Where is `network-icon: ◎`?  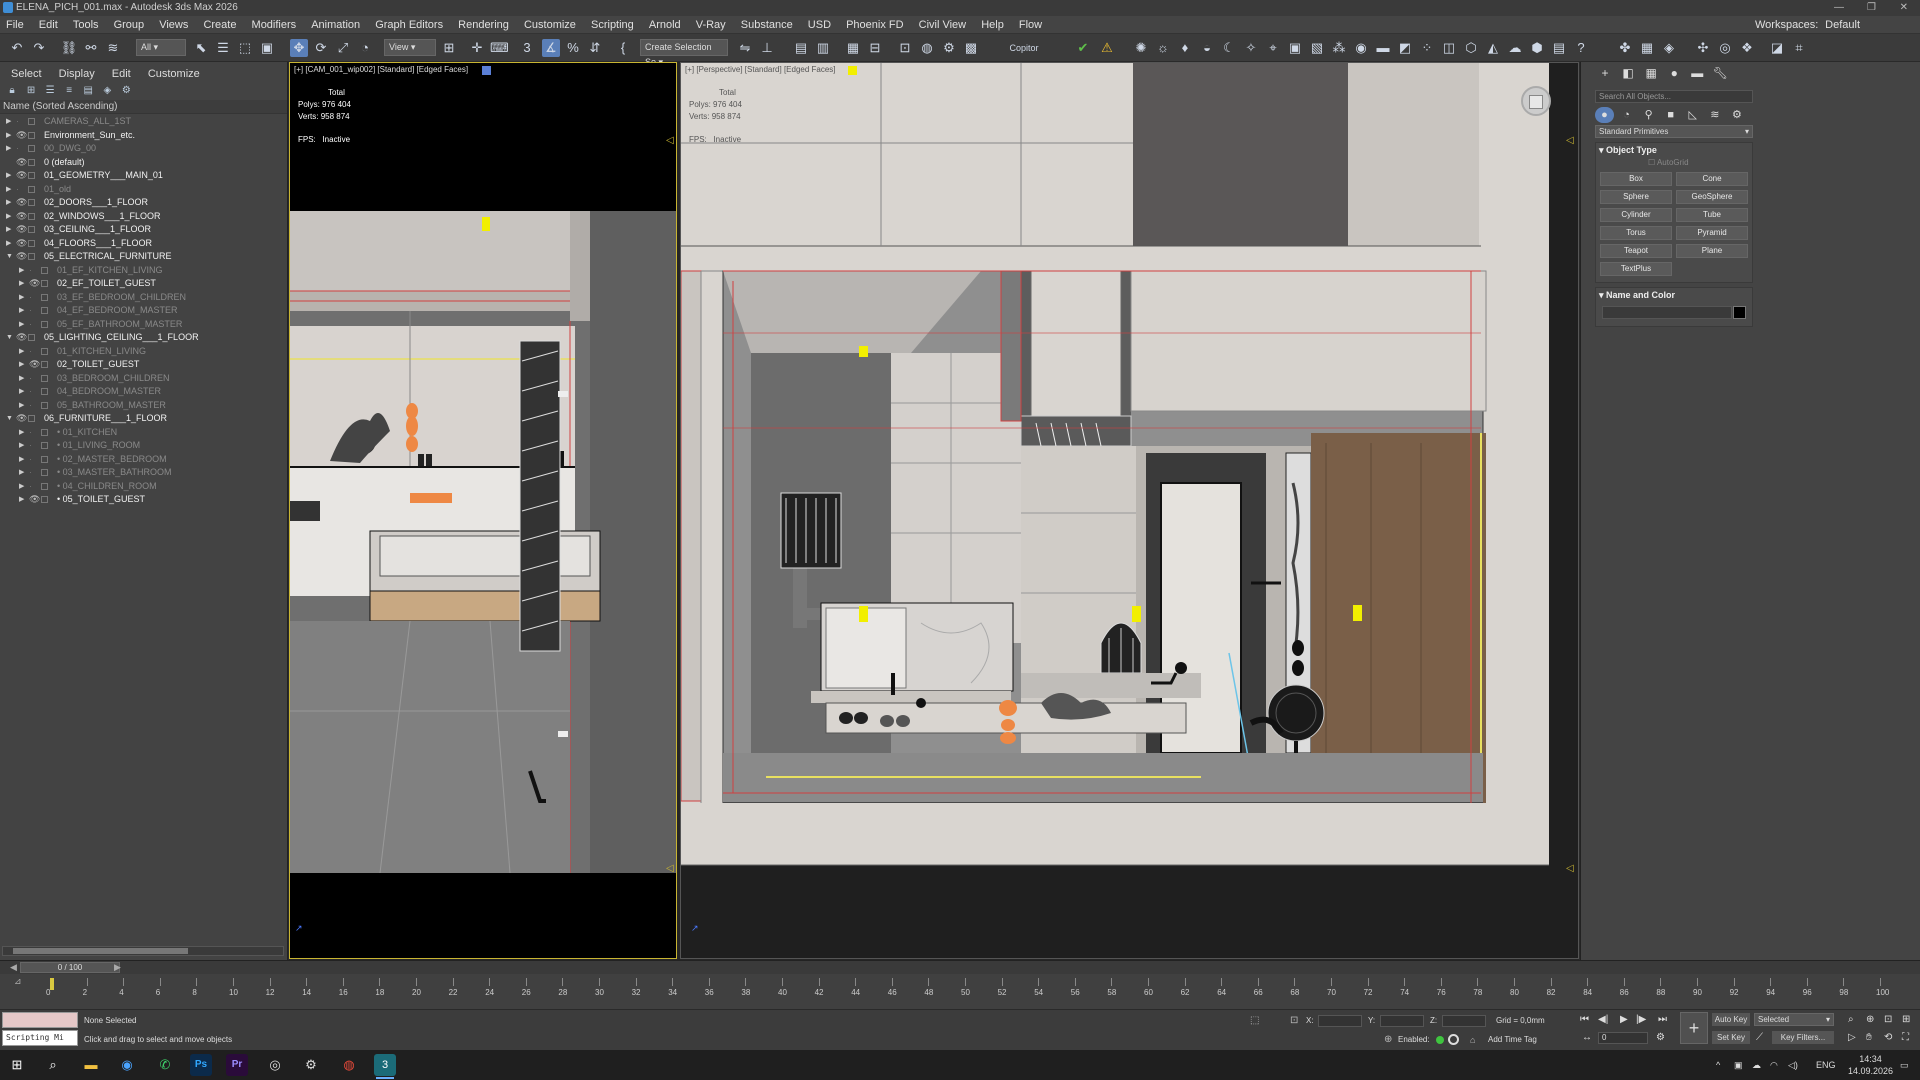 network-icon: ◎ is located at coordinates (275, 1065).